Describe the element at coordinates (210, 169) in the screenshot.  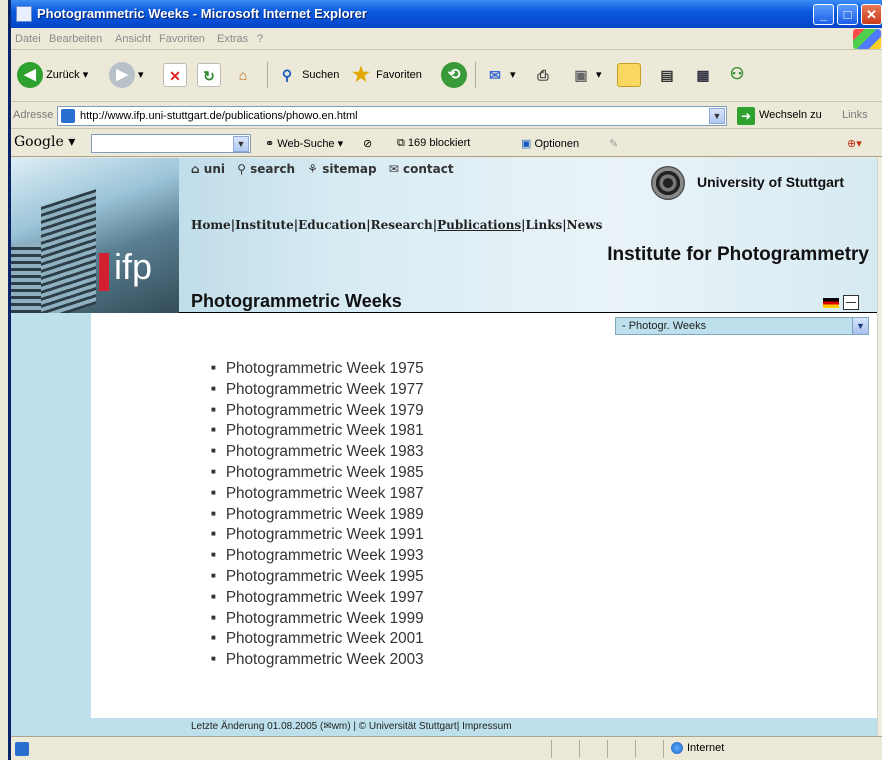
I see `top-nav-uni: ⌂ uni` at that location.